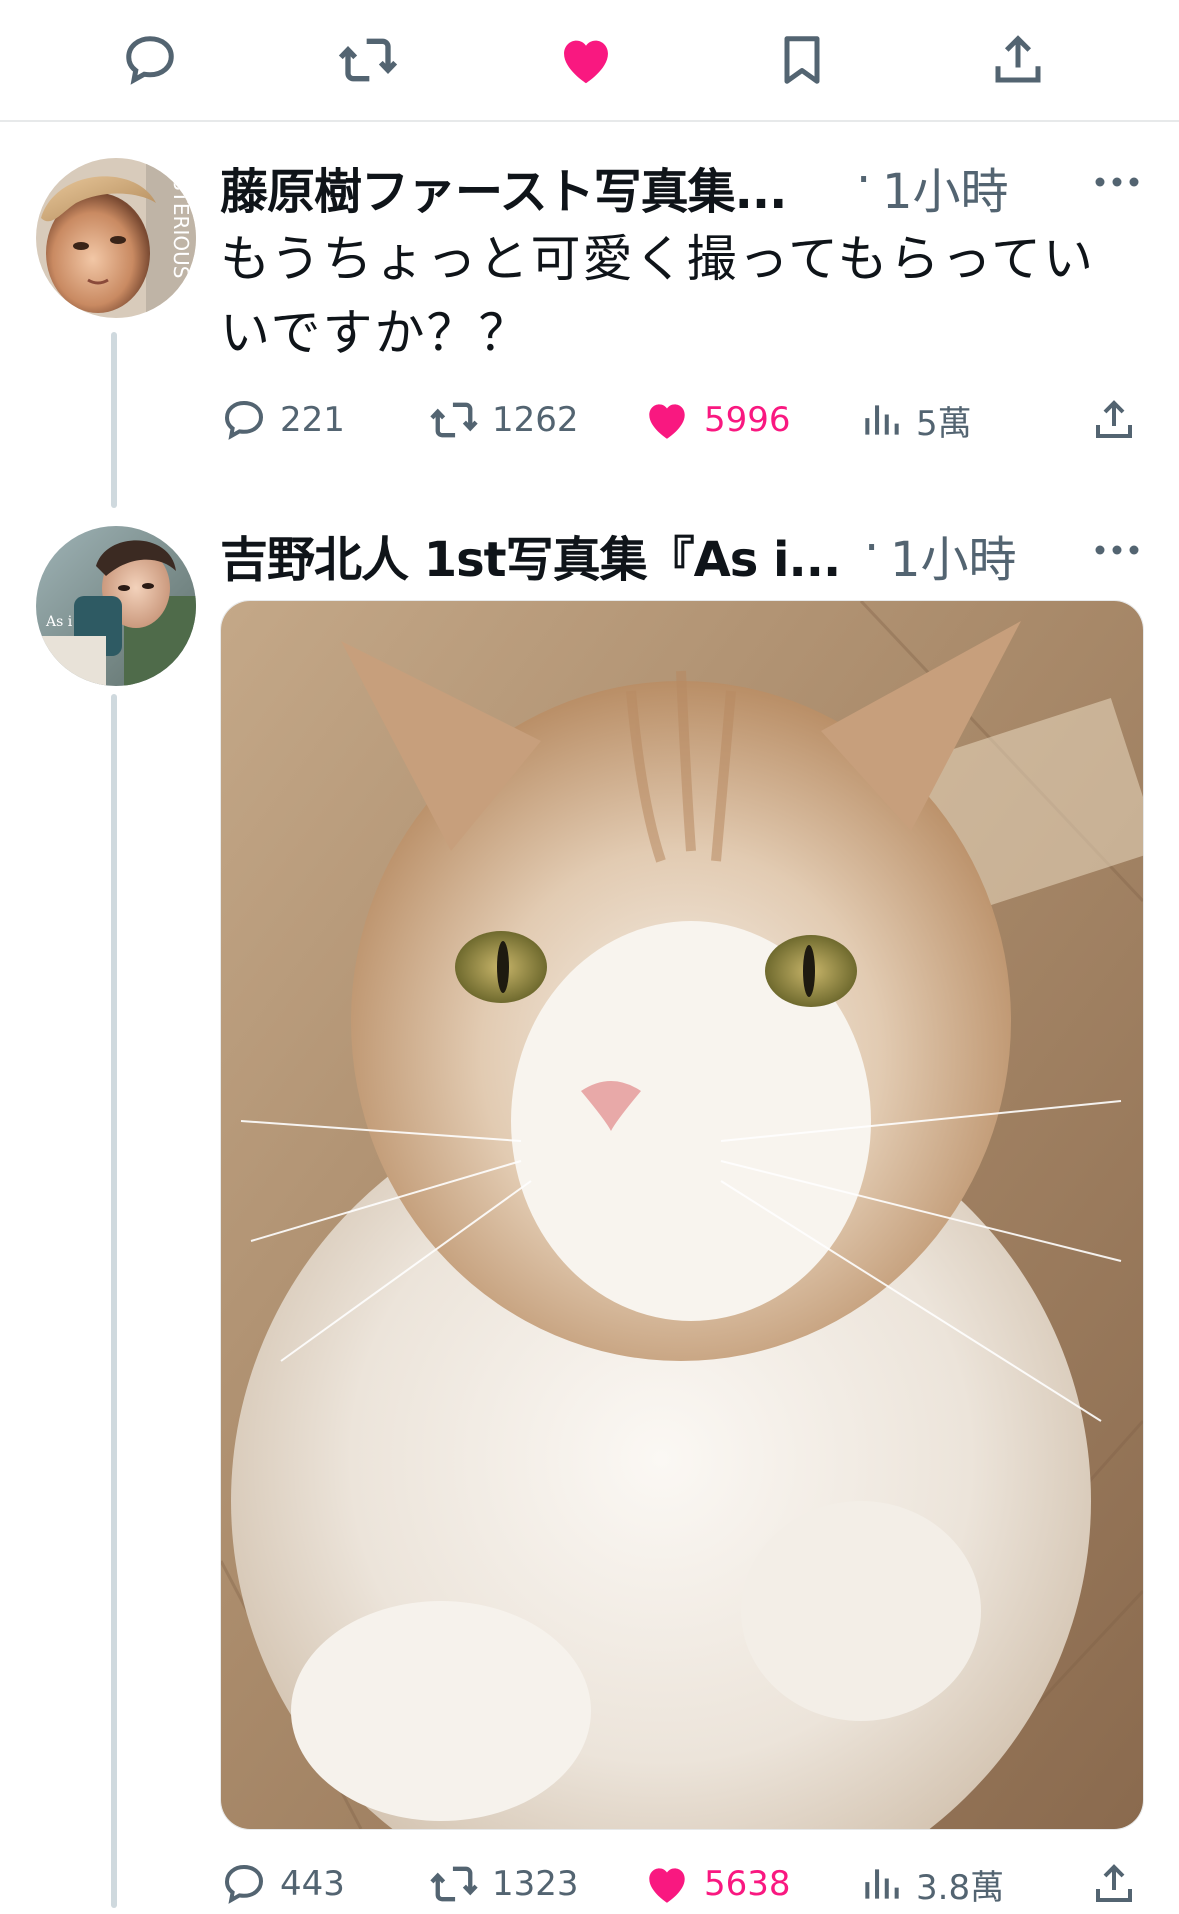 The image size is (1179, 1914). What do you see at coordinates (181, 228) in the screenshot?
I see `avatar-text: STERIOUS` at bounding box center [181, 228].